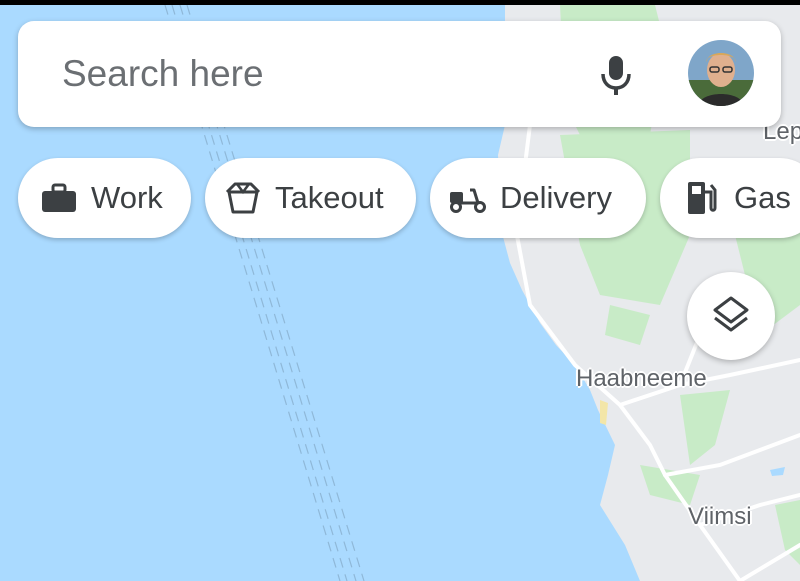  I want to click on chip-work: Work, so click(104, 198).